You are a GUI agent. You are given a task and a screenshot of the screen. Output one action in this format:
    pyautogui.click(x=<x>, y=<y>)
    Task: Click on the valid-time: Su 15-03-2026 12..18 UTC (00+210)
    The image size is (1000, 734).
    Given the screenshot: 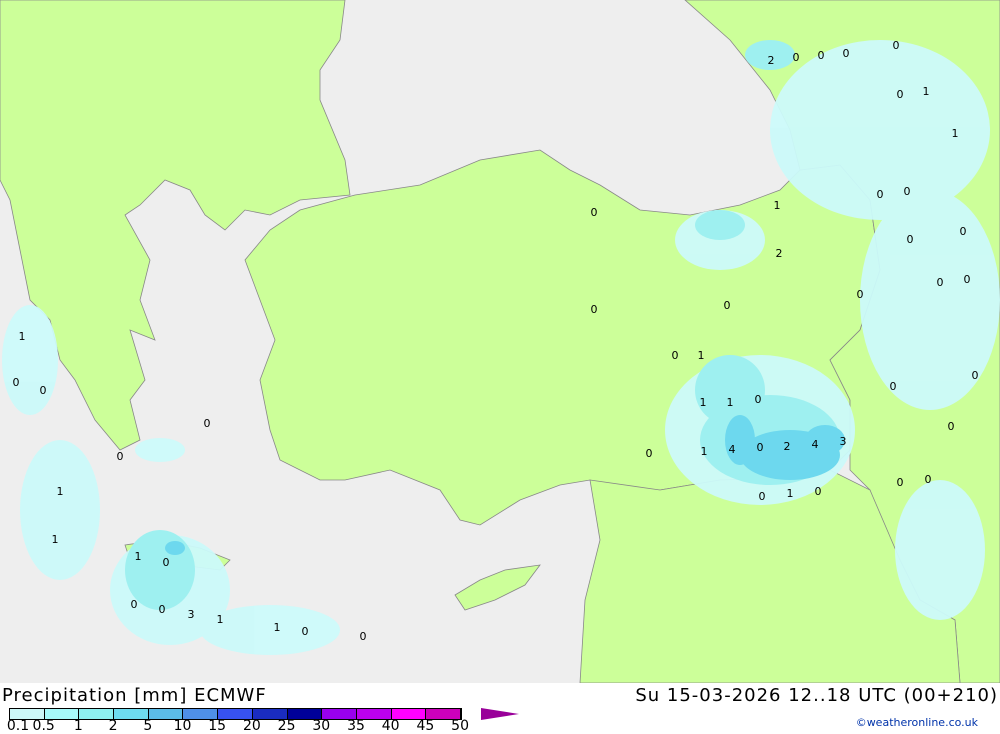 What is the action you would take?
    pyautogui.click(x=816, y=695)
    